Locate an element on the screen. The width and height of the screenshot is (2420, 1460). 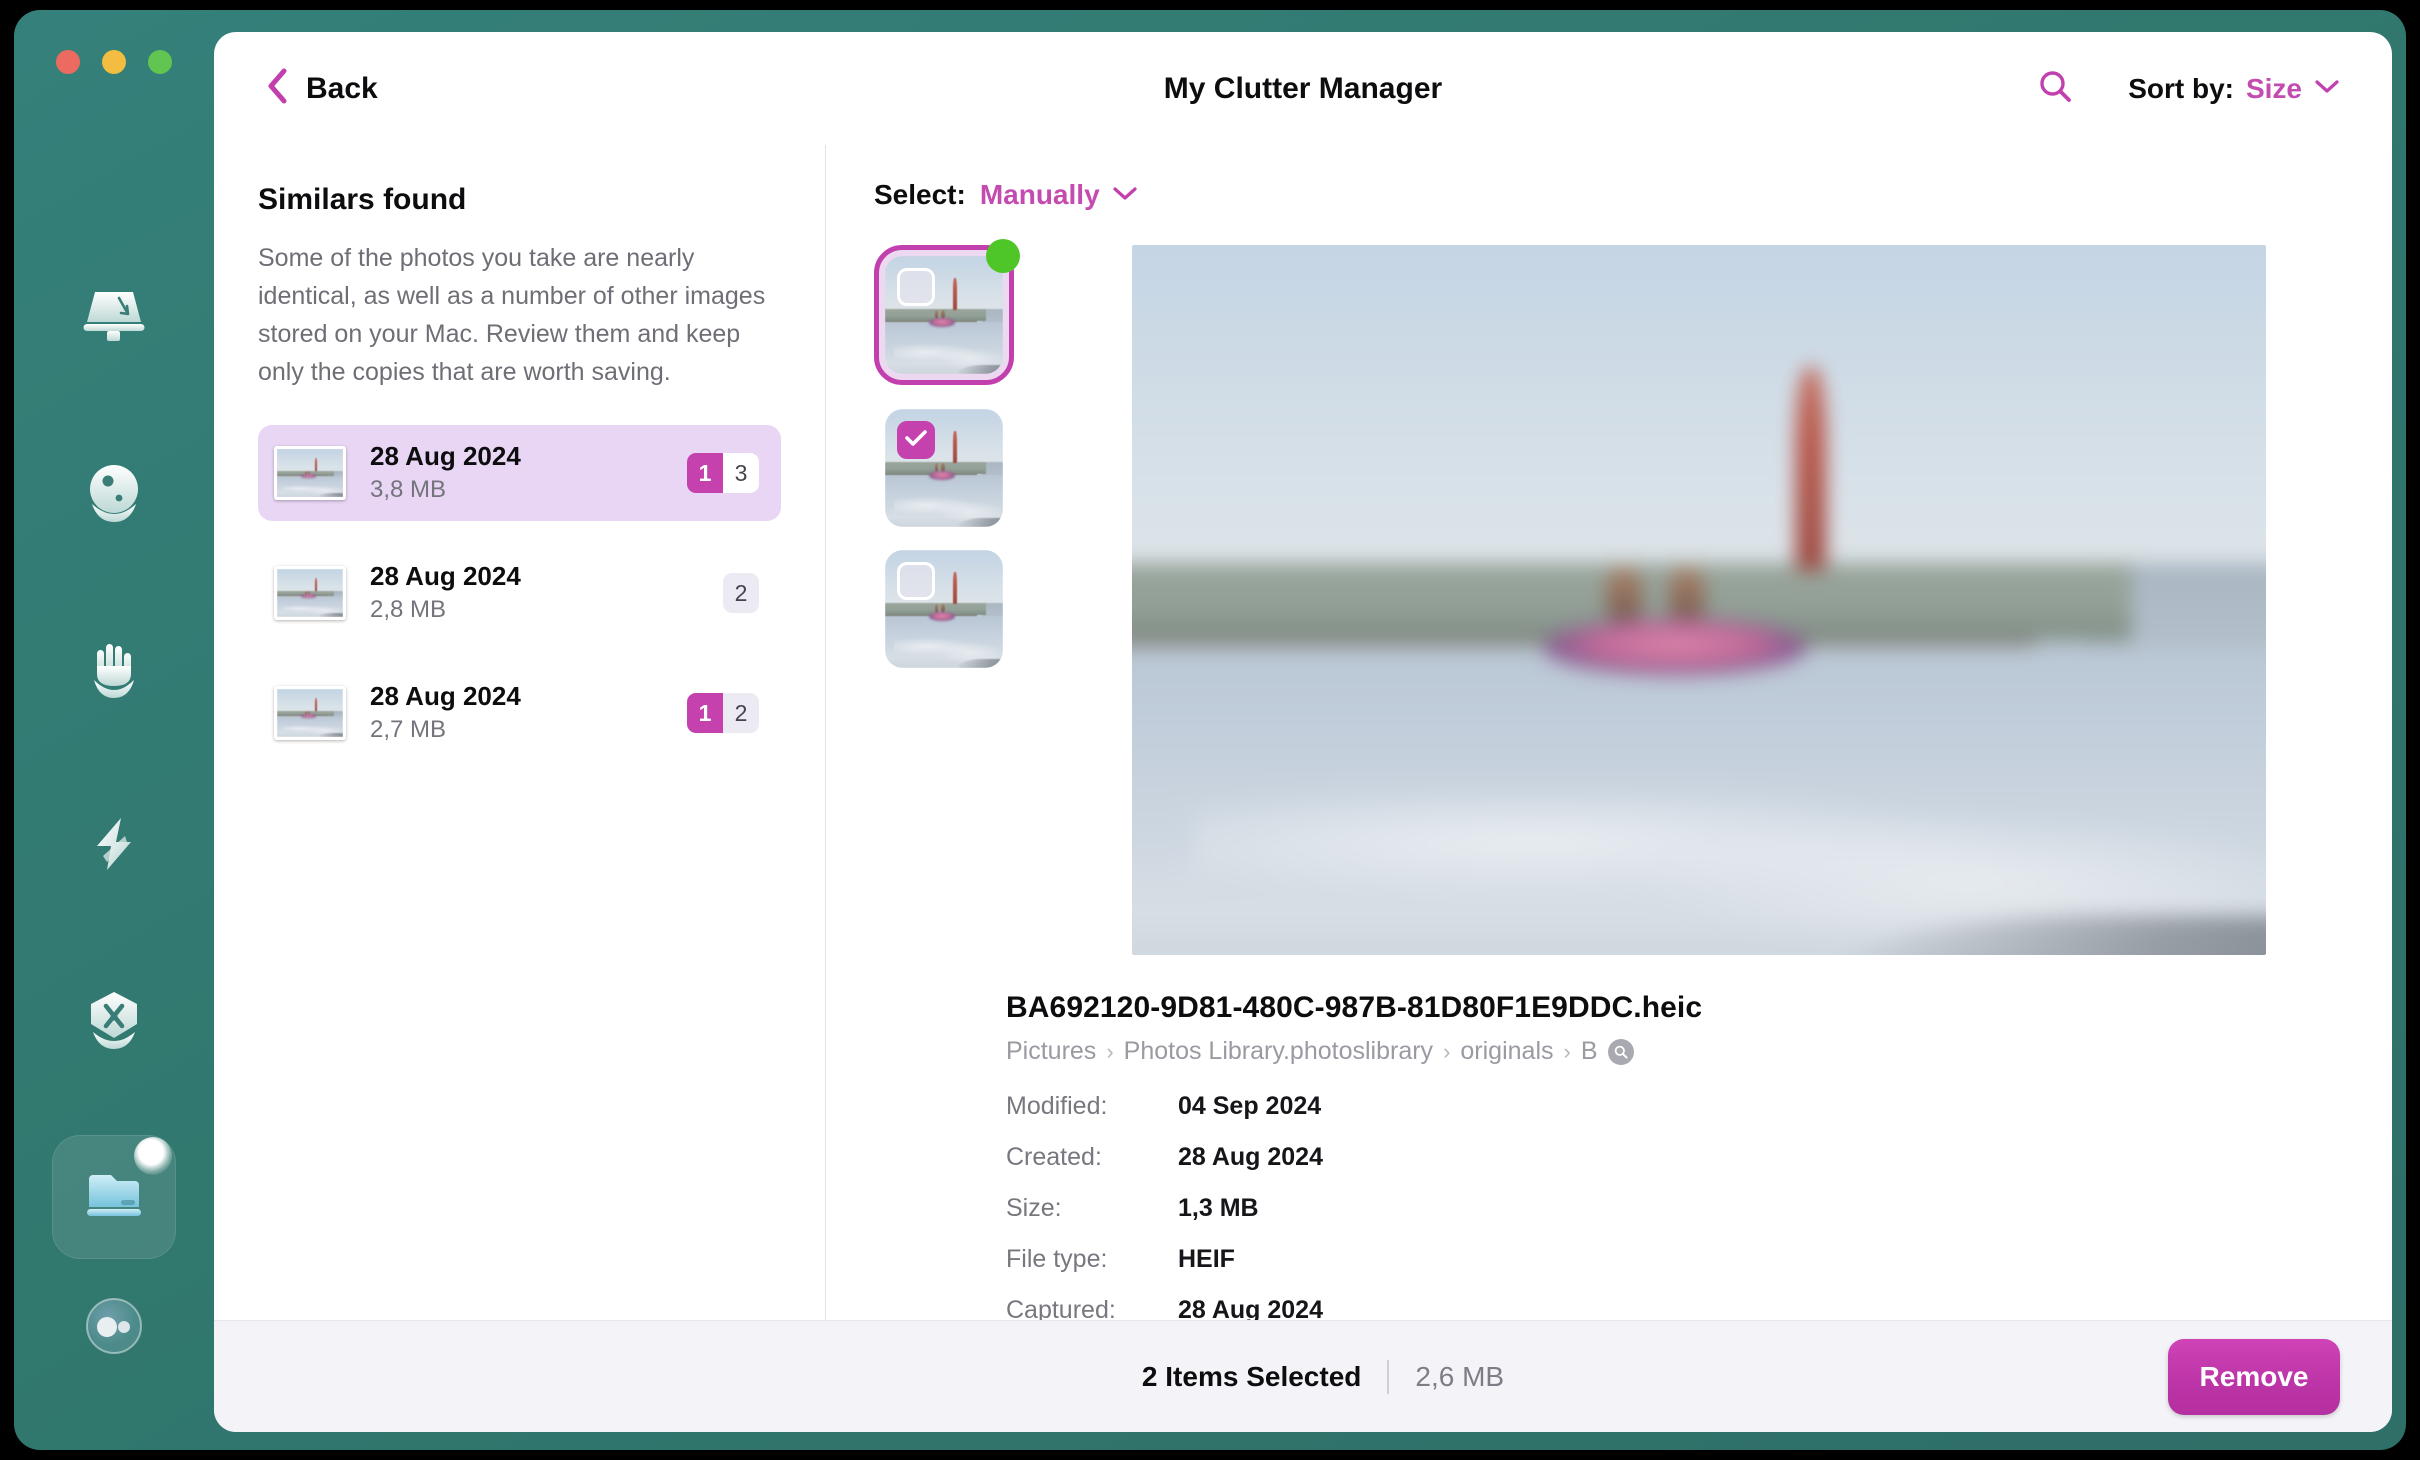
breadcrumb-item: Pictures is located at coordinates (1051, 1051).